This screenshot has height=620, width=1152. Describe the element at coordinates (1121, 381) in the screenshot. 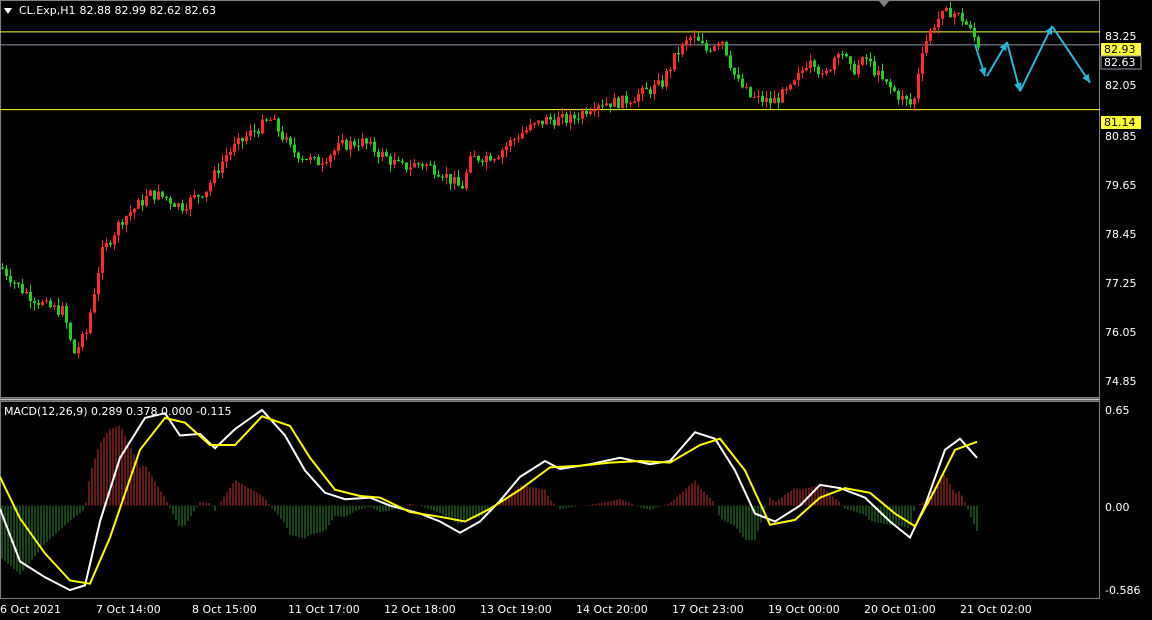

I see `price-tick: 74.85` at that location.